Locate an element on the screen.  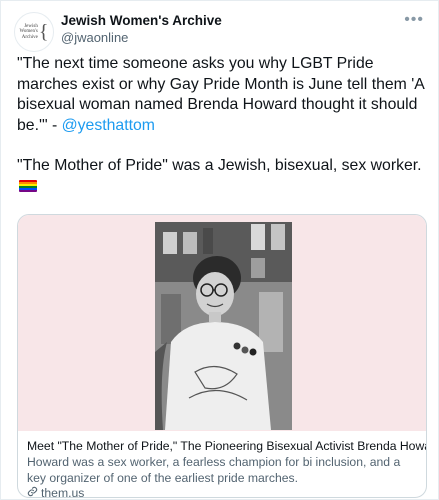
rainbow-flag-icon is located at coordinates (28, 185).